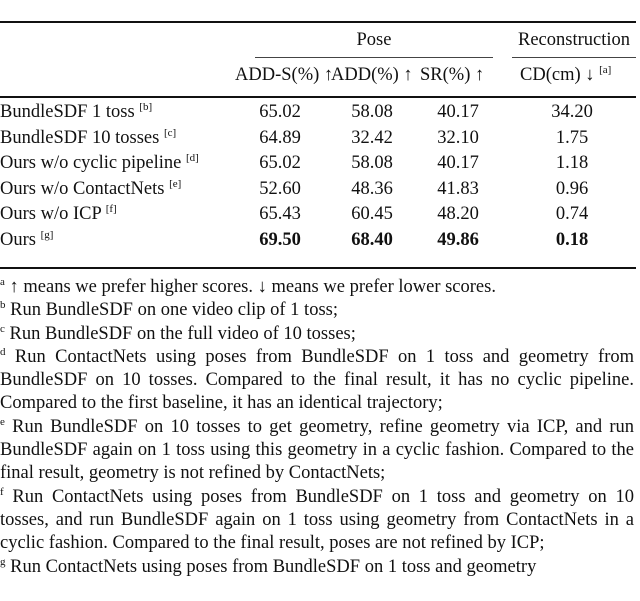  Describe the element at coordinates (2, 421) in the screenshot. I see `footnote-mark: e` at that location.